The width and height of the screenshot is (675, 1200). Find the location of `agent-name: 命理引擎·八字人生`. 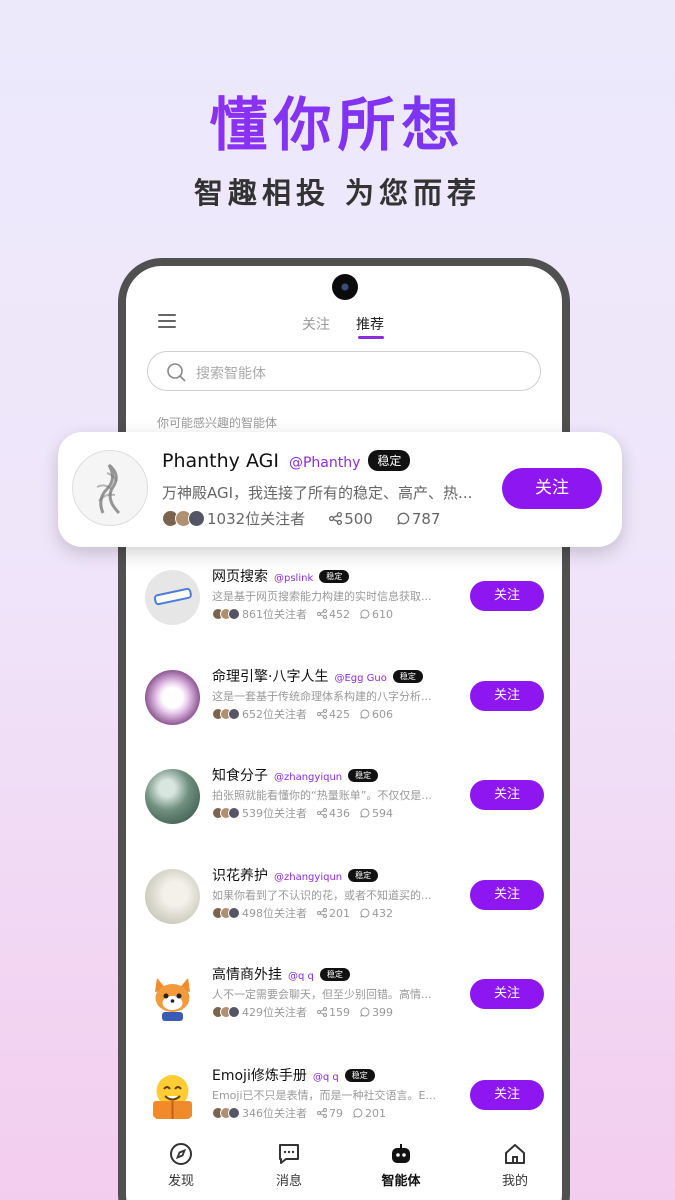

agent-name: 命理引擎·八字人生 is located at coordinates (270, 677).